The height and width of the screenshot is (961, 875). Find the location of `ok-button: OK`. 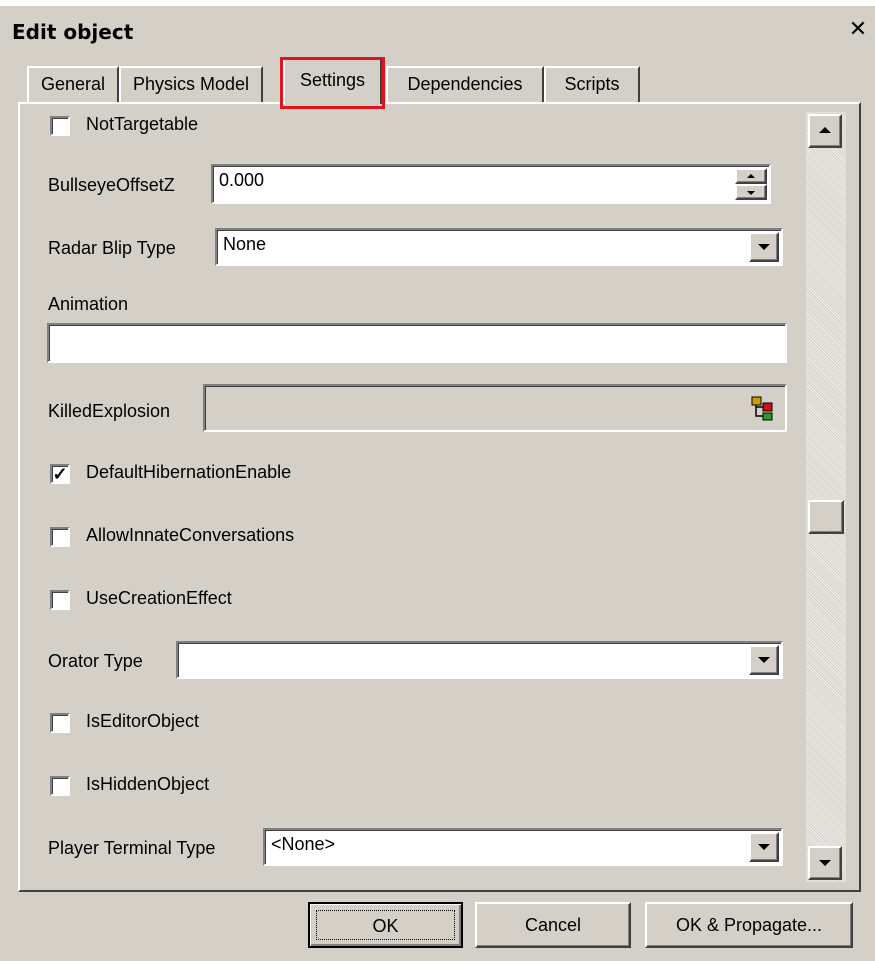

ok-button: OK is located at coordinates (385, 925).